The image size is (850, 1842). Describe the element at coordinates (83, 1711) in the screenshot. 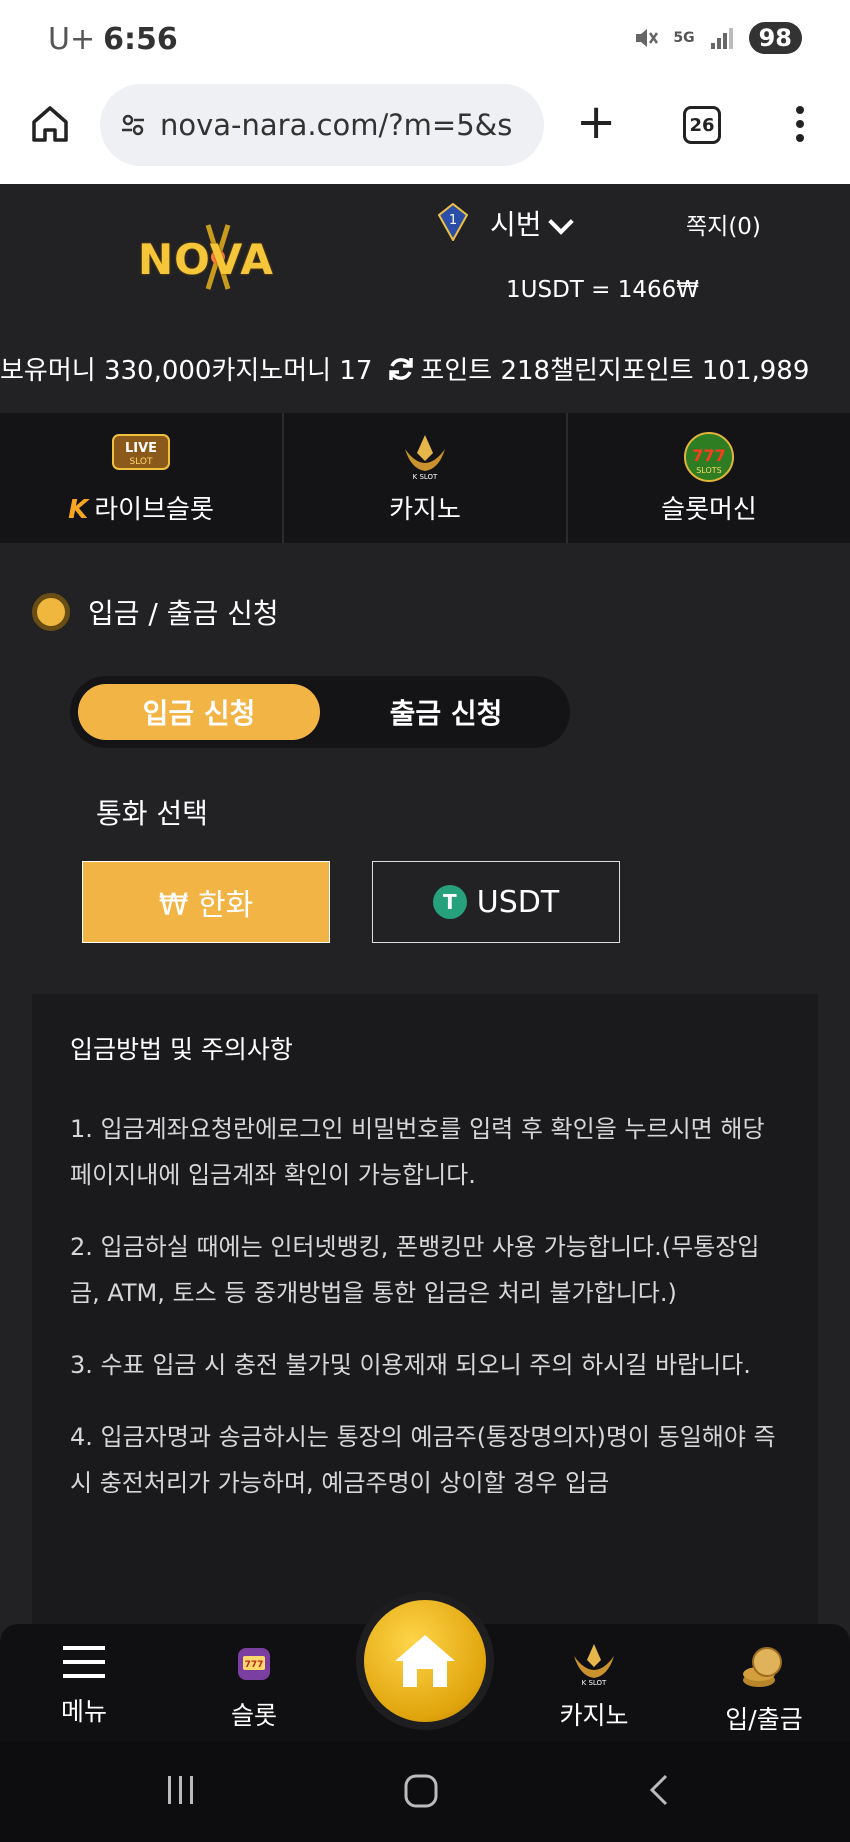

I see `nav-menu-label: 메뉴` at that location.